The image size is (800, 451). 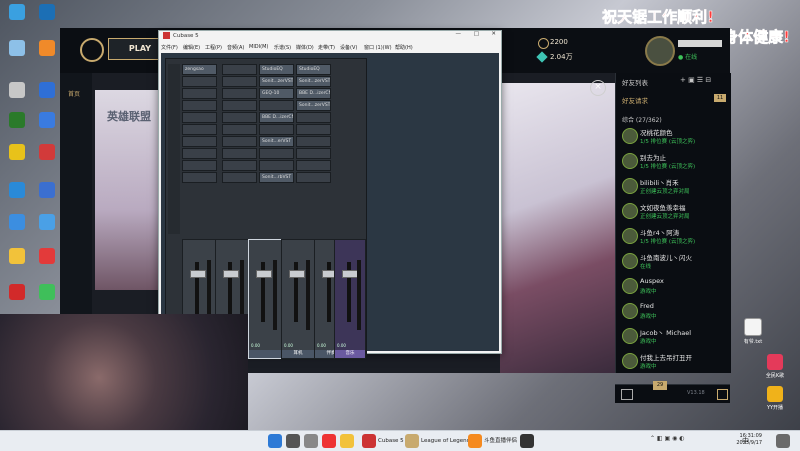 What do you see at coordinates (378, 47) in the screenshot?
I see `menu-window: 窗口 (1)(W)` at bounding box center [378, 47].